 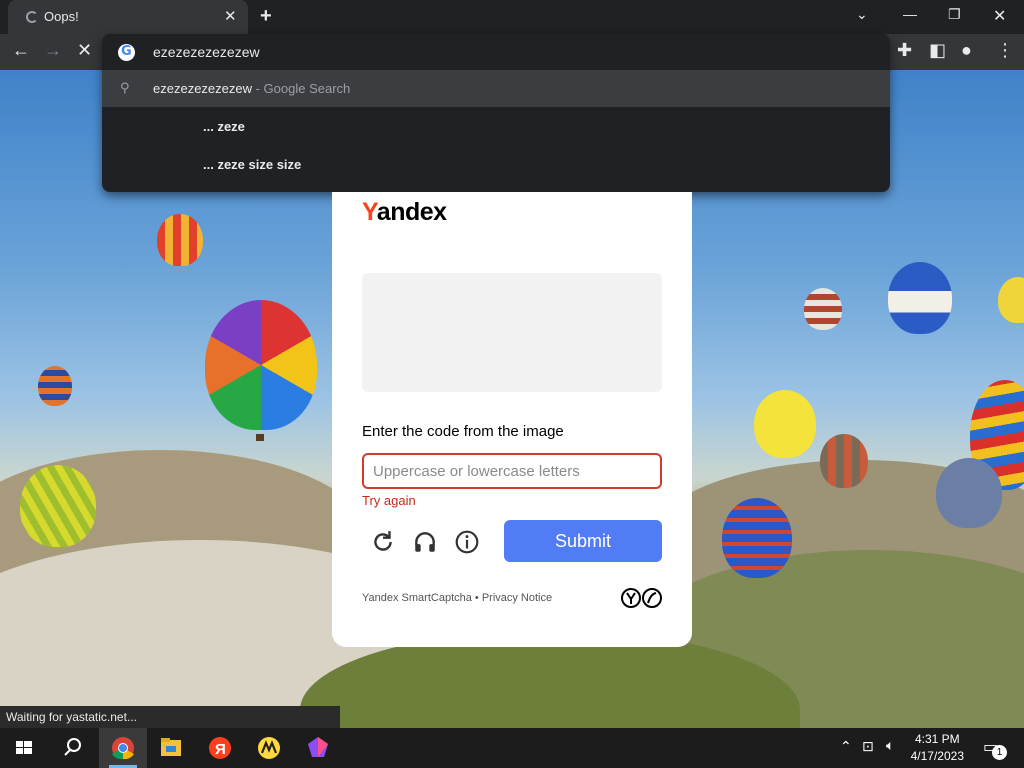 What do you see at coordinates (937, 50) in the screenshot?
I see `side-panel-icon: ◧` at bounding box center [937, 50].